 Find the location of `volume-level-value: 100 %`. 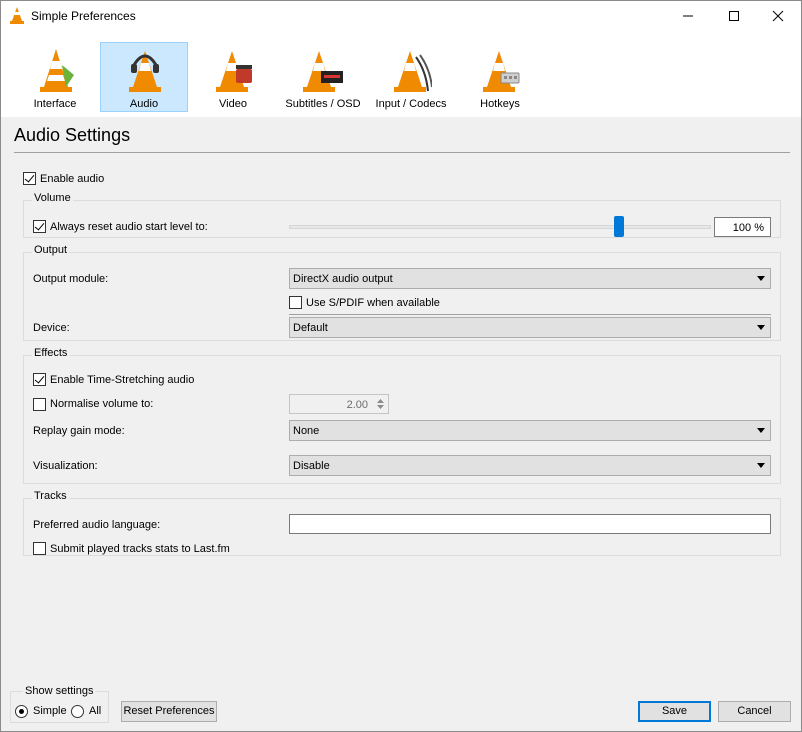

volume-level-value: 100 % is located at coordinates (748, 228).